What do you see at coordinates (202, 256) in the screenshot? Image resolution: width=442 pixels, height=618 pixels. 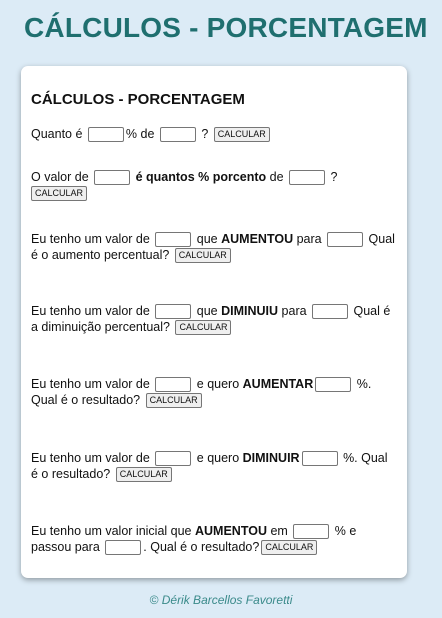 I see `calc3-calculate-button: CALCULAR` at bounding box center [202, 256].